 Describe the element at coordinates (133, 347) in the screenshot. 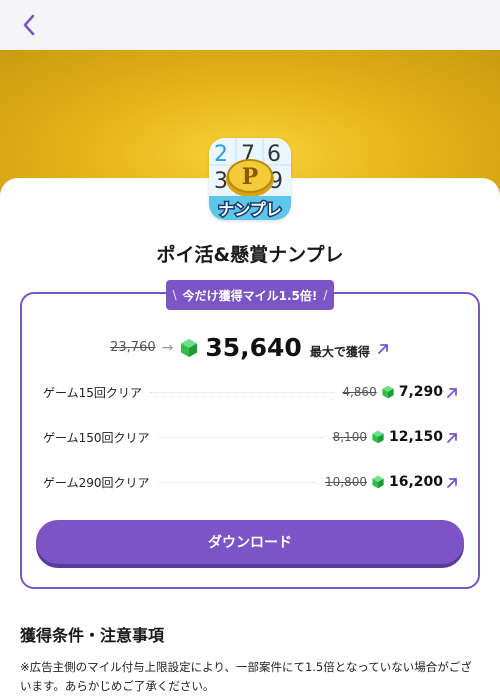

I see `old-total-value: 23,760` at that location.